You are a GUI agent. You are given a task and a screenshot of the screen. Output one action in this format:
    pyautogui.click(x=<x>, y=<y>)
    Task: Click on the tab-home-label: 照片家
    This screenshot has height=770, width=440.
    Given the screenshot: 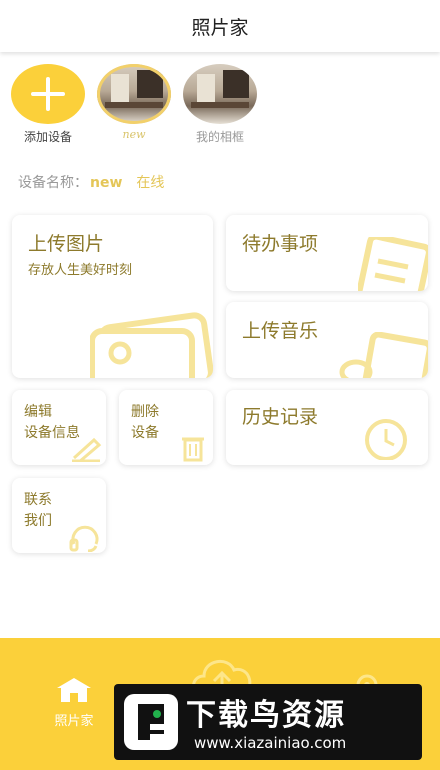 What is the action you would take?
    pyautogui.click(x=74, y=721)
    